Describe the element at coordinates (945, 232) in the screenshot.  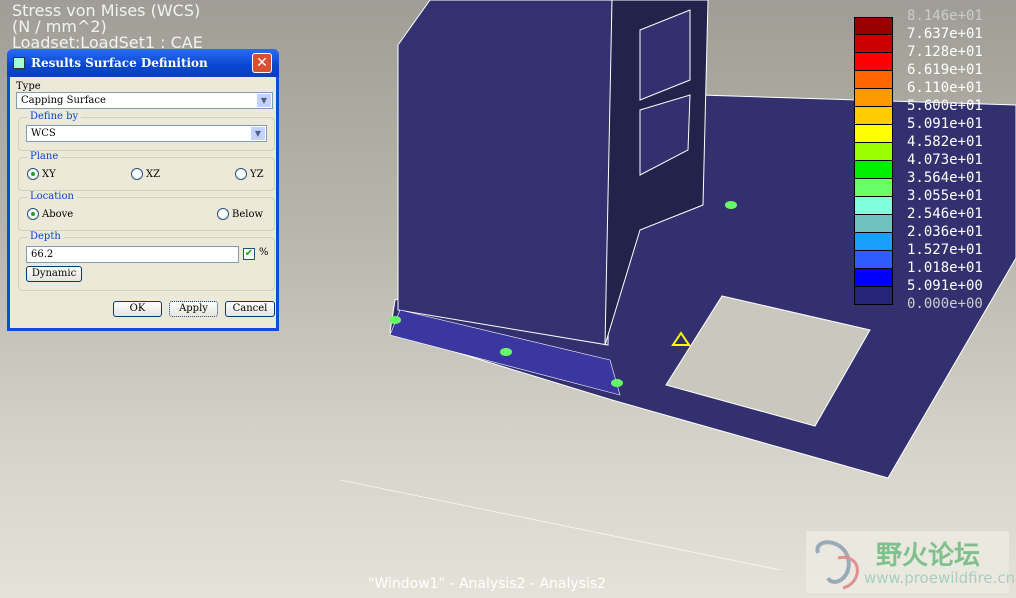
I see `legend-label: 2.036e+01` at that location.